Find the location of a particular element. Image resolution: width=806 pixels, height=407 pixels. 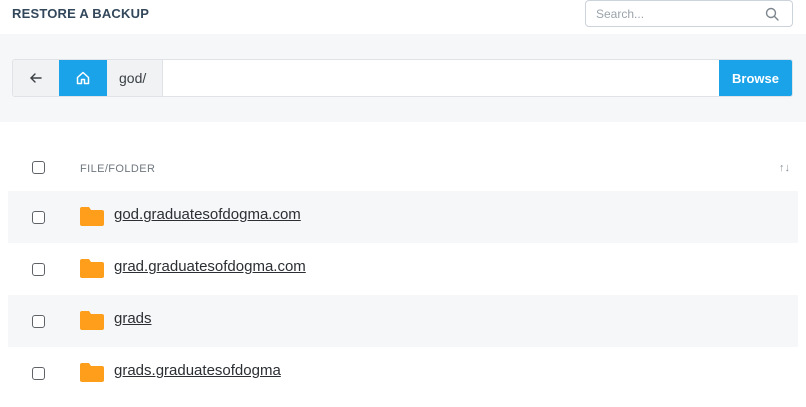

path-bar: god/ Browse is located at coordinates (402, 78).